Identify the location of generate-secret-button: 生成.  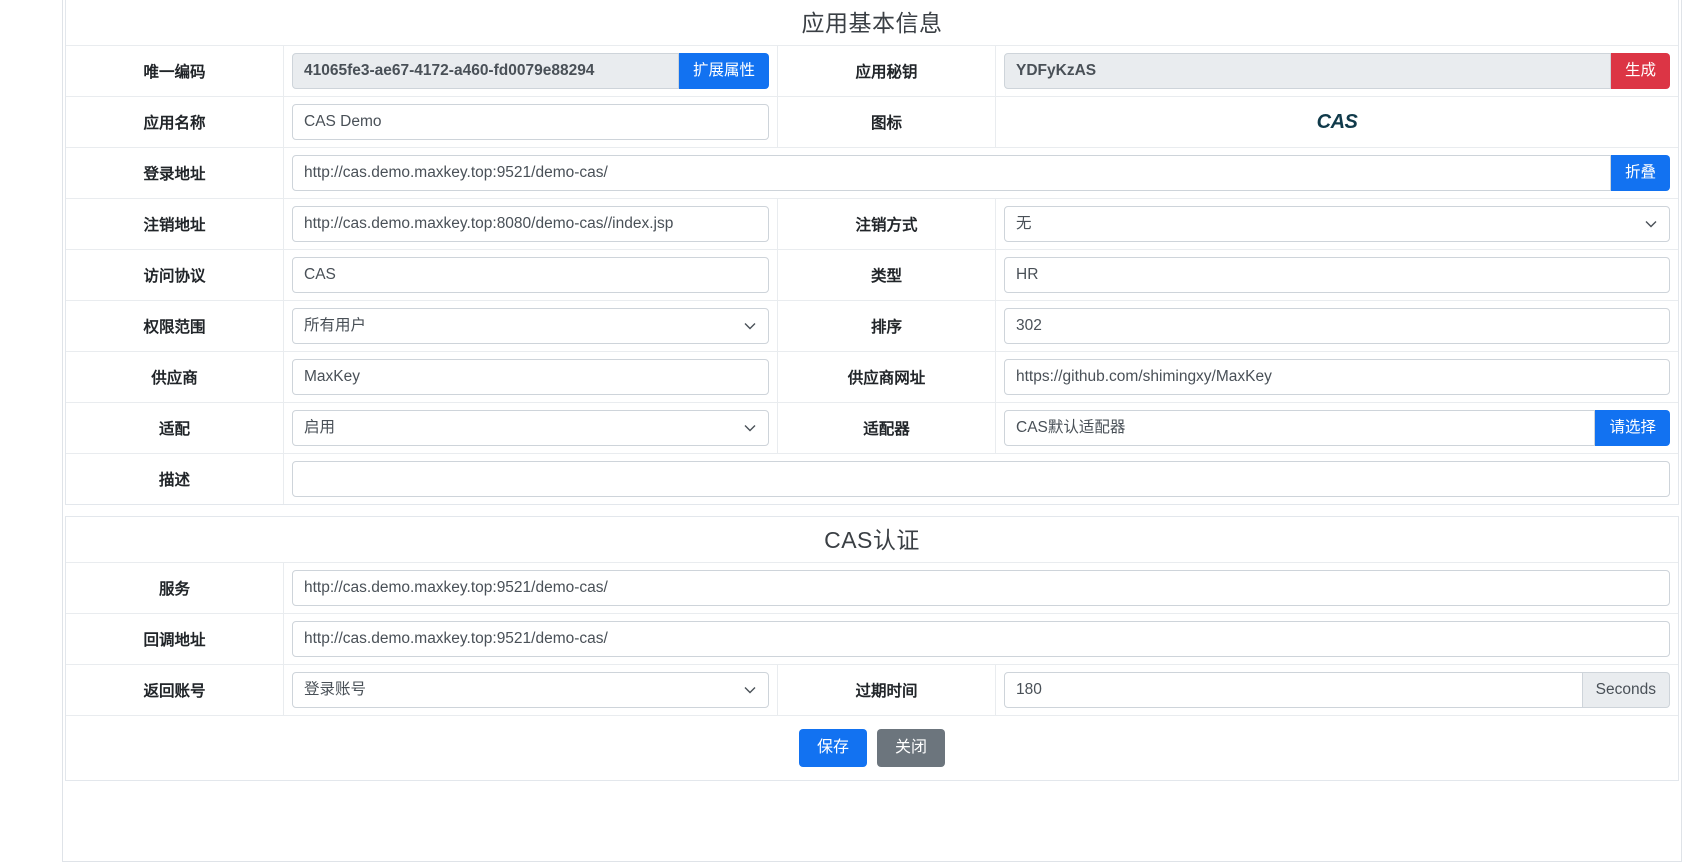
(1640, 71).